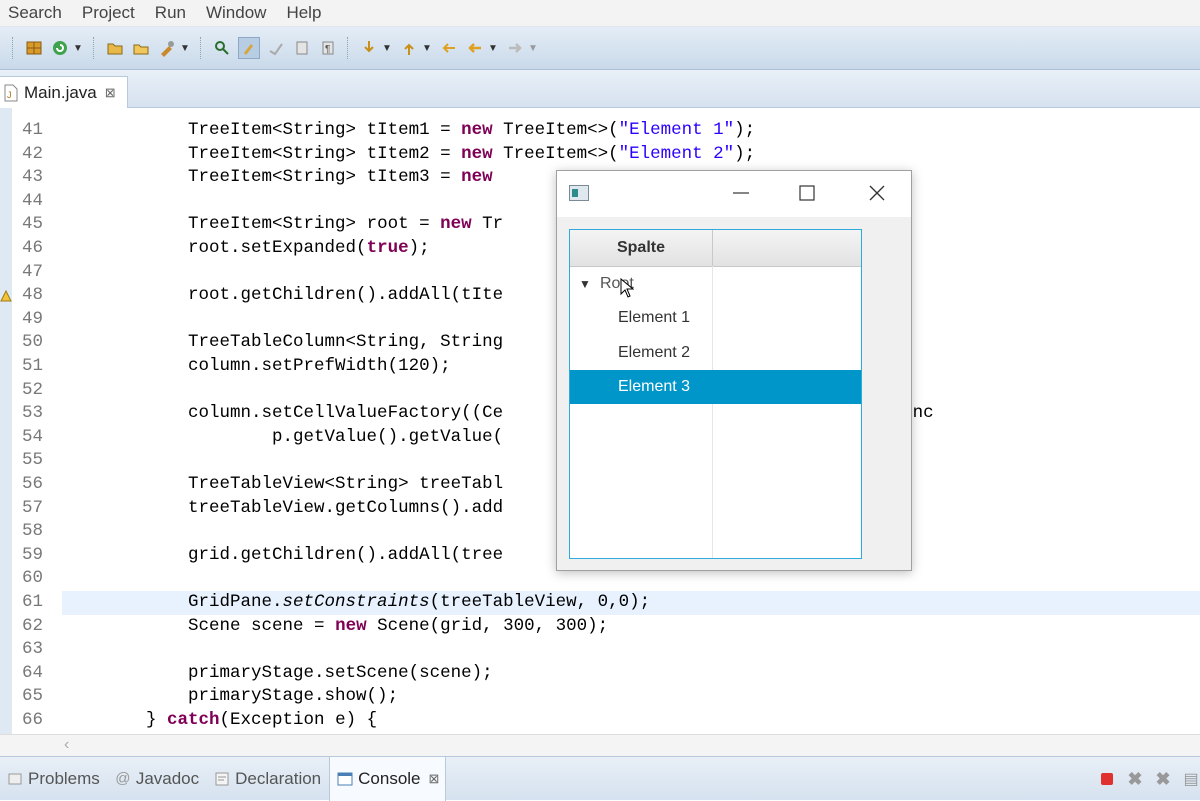 The image size is (1200, 801). What do you see at coordinates (715, 318) in the screenshot?
I see `tree-row-element: Element 1` at bounding box center [715, 318].